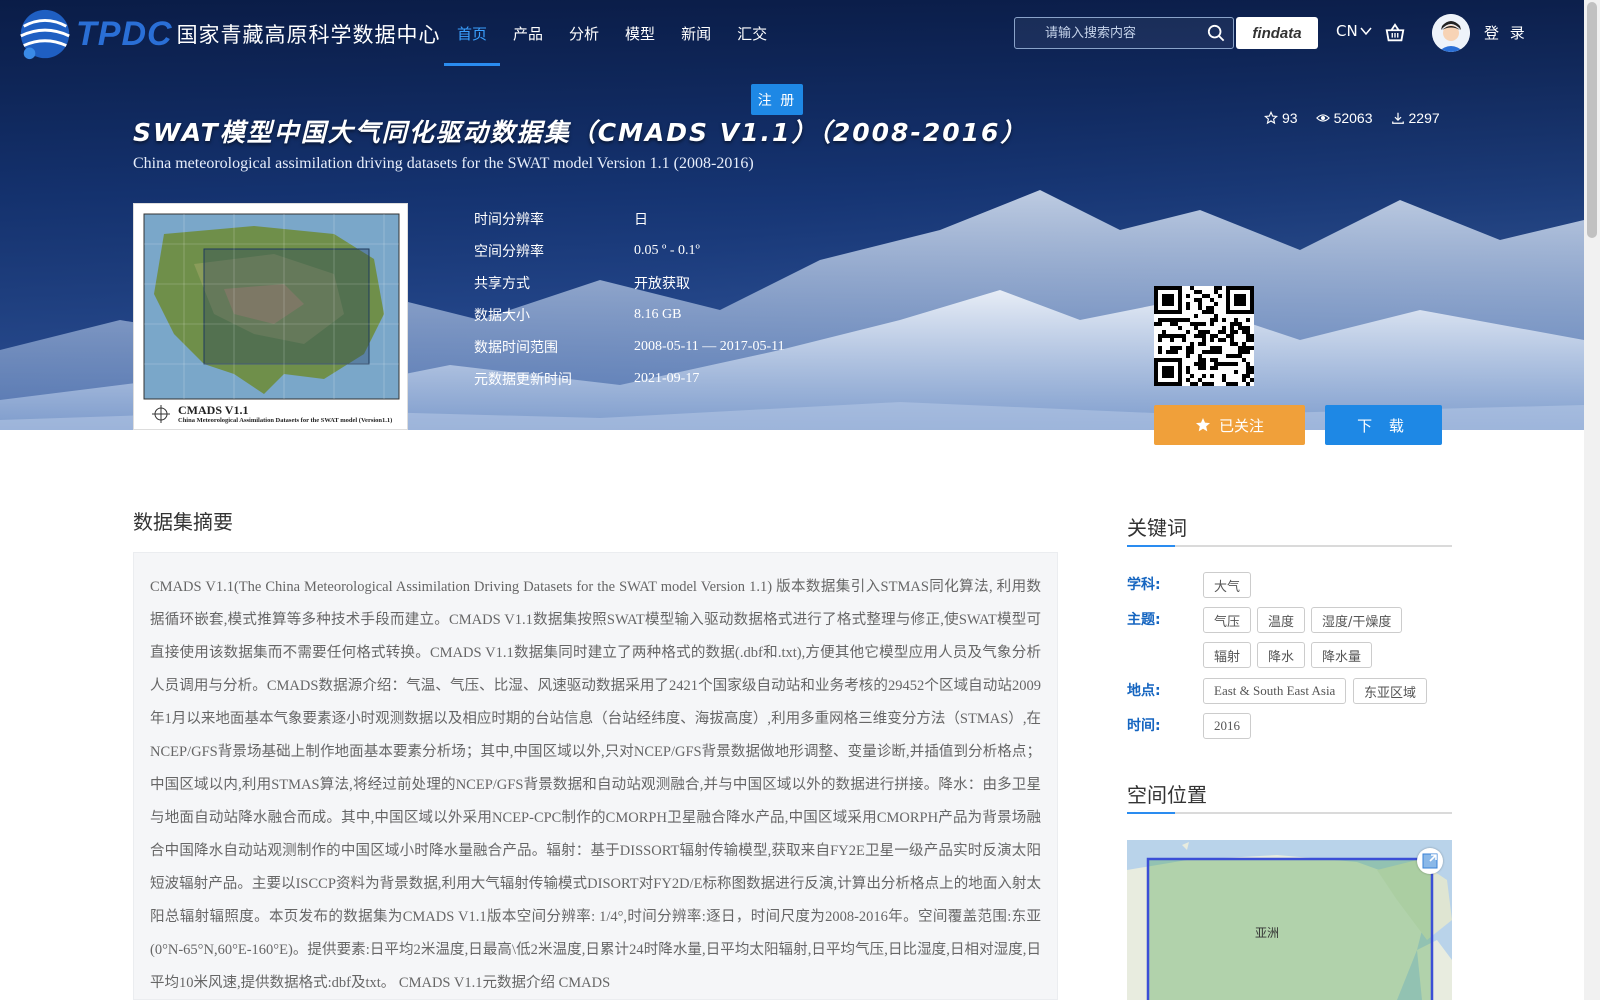 Image resolution: width=1600 pixels, height=1000 pixels. I want to click on dataset-title: SWAT模型中国大气同化驱动数据集（CMADS V1.1）（2008-2016）, so click(580, 132).